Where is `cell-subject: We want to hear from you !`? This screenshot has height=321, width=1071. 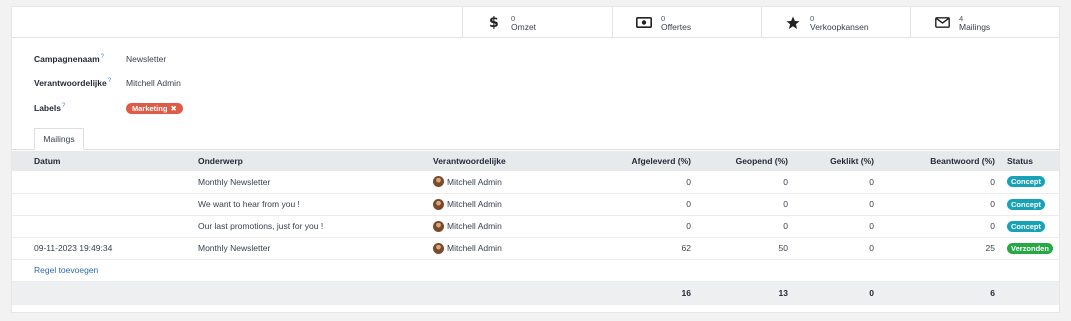
cell-subject: We want to hear from you ! is located at coordinates (309, 204).